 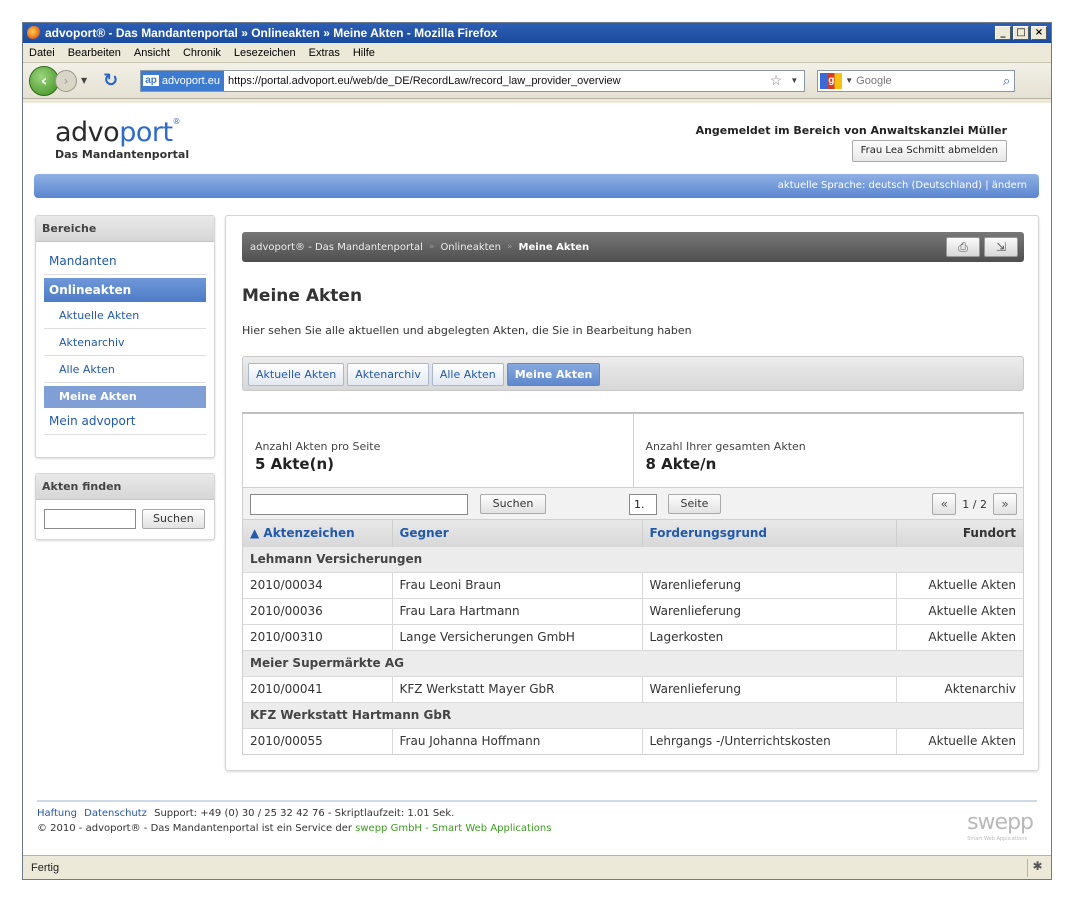 What do you see at coordinates (725, 446) in the screenshot?
I see `total-label: Anzahl Ihrer gesamten Akten` at bounding box center [725, 446].